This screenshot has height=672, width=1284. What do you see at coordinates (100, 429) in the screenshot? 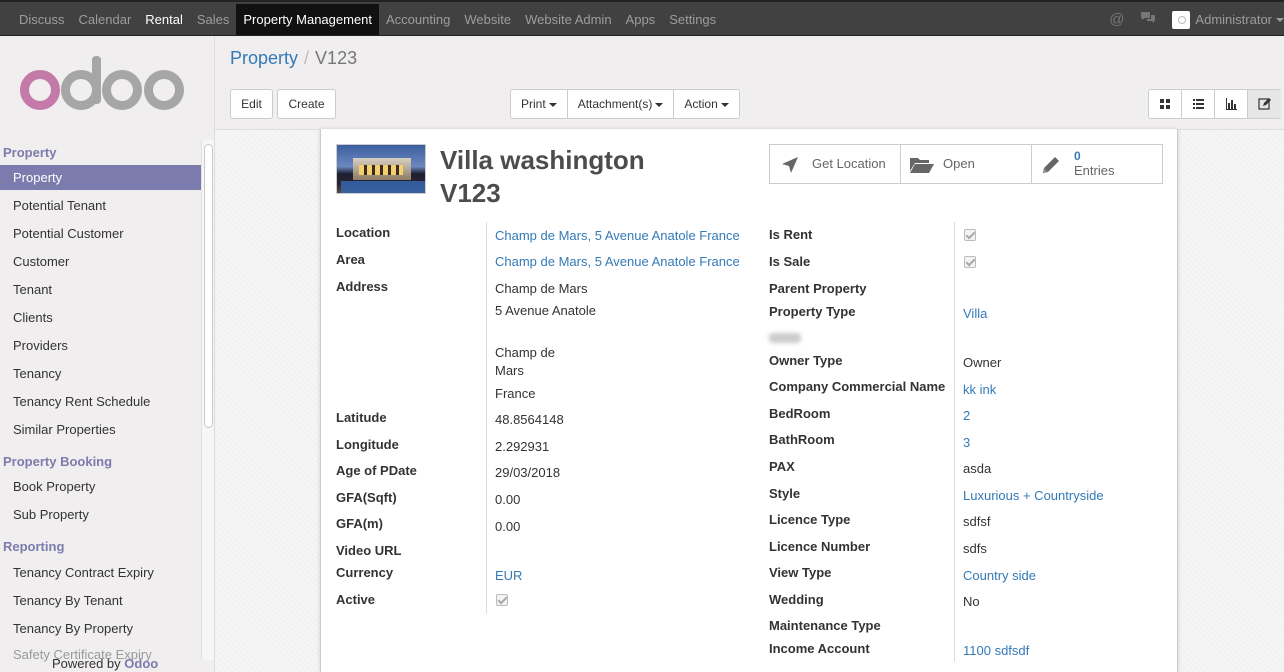
I see `sidebar-item-similar-properties: Similar Properties` at bounding box center [100, 429].